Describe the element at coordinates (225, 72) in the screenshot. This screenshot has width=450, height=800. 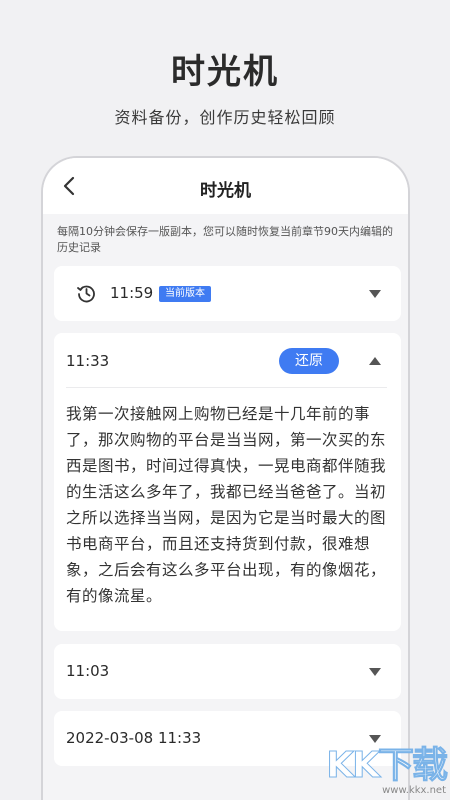
I see `hero-title: 时光机` at that location.